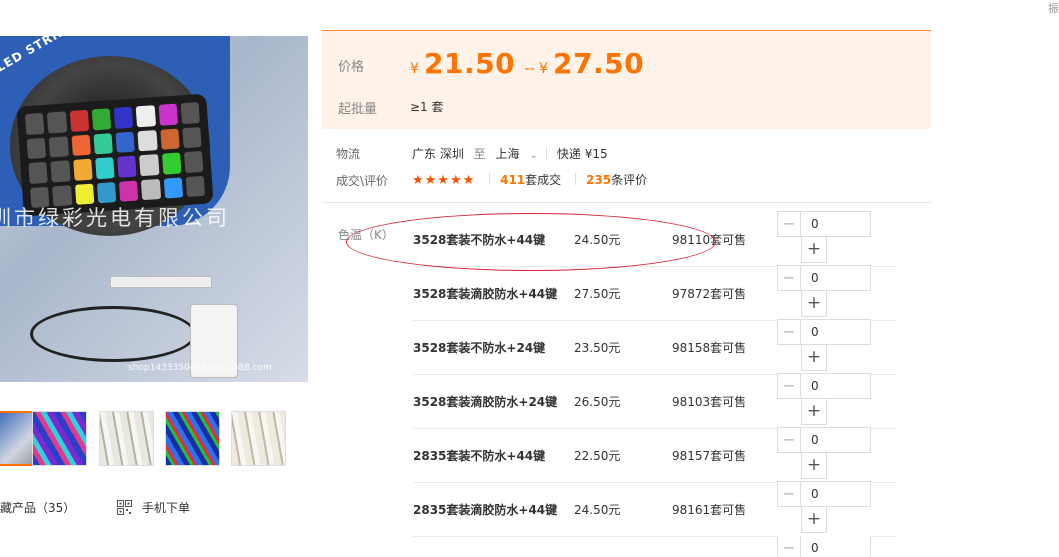 Image resolution: width=1059 pixels, height=557 pixels. What do you see at coordinates (582, 154) in the screenshot?
I see `shipping-fee: 快递 ¥15` at bounding box center [582, 154].